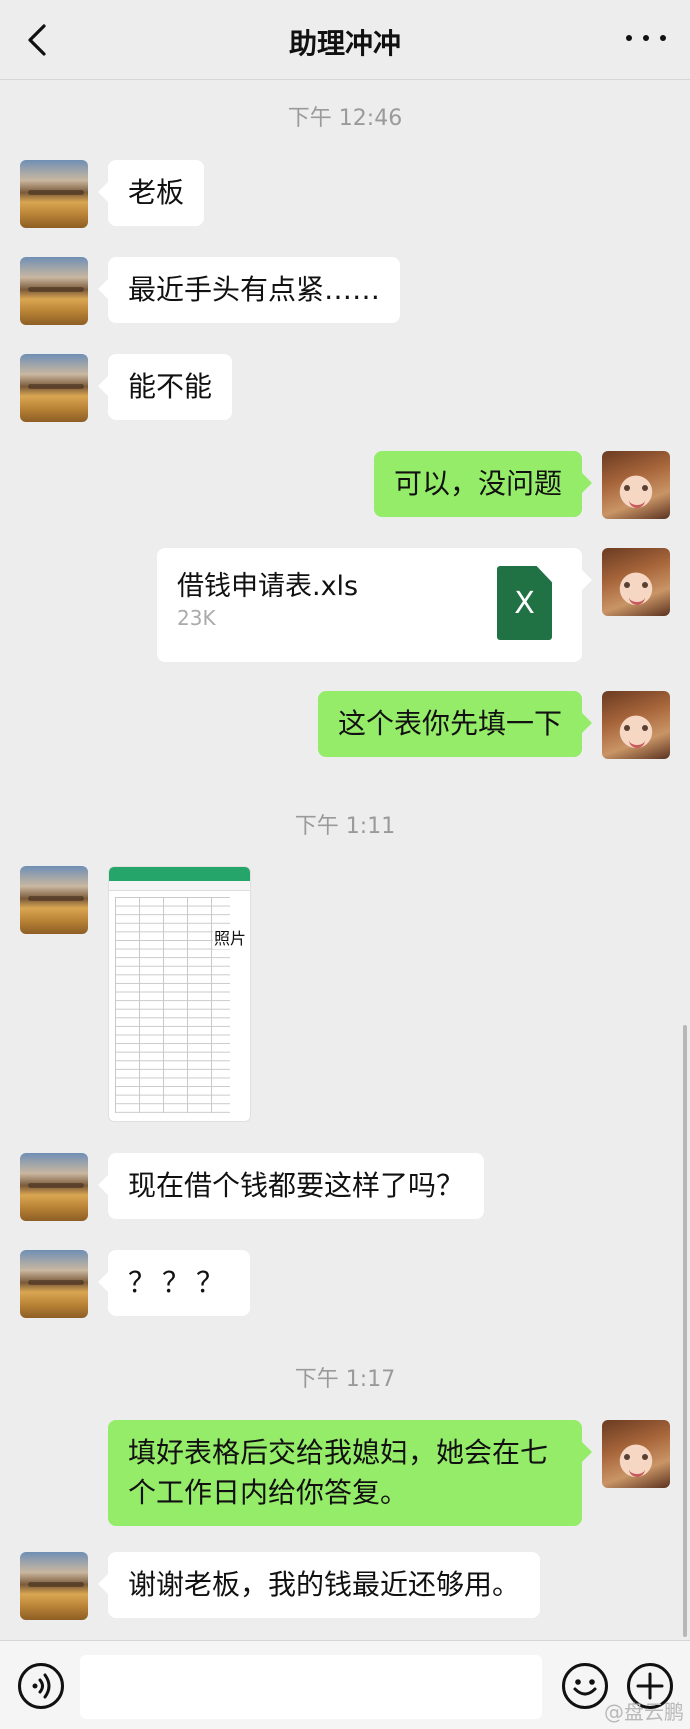 Image resolution: width=690 pixels, height=1729 pixels. Describe the element at coordinates (374, 605) in the screenshot. I see `file-message-card: 借钱申请表.xls 23K X` at that location.